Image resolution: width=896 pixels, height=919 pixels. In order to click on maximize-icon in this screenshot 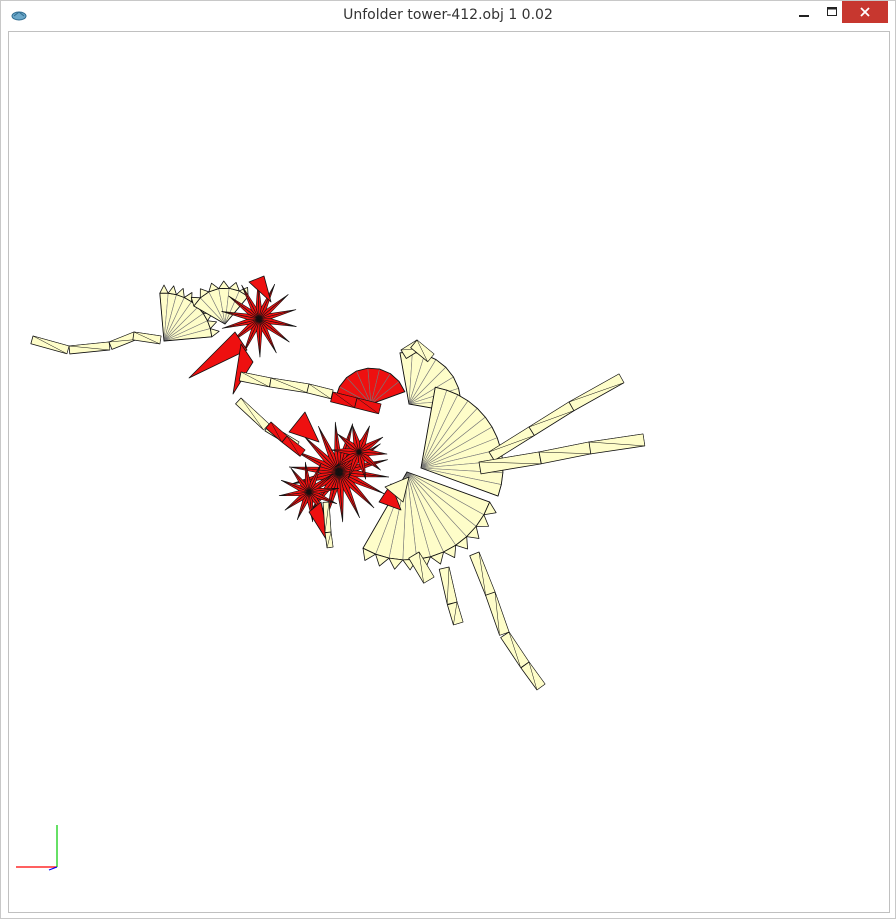, I will do `click(832, 11)`.